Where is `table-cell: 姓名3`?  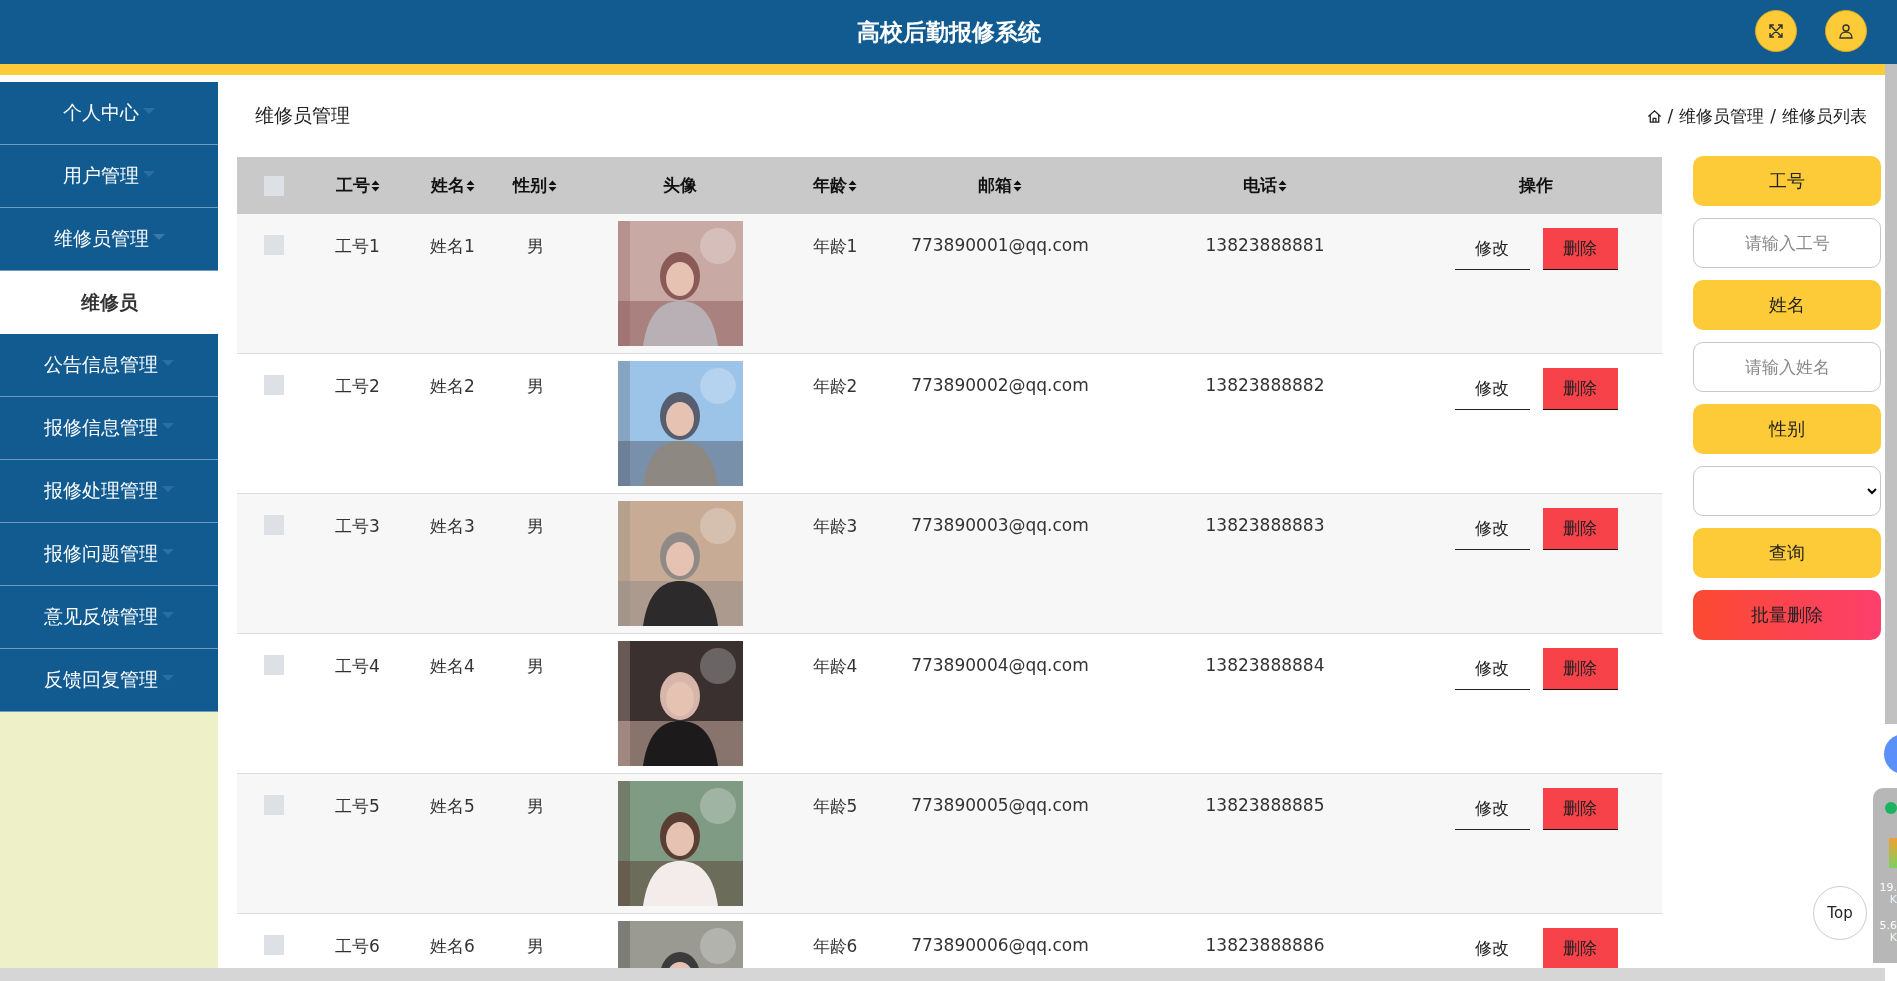
table-cell: 姓名3 is located at coordinates (452, 526).